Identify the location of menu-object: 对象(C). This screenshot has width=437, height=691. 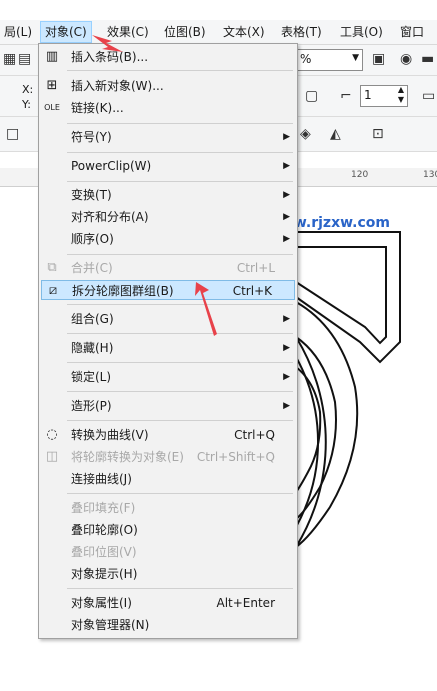
(66, 32).